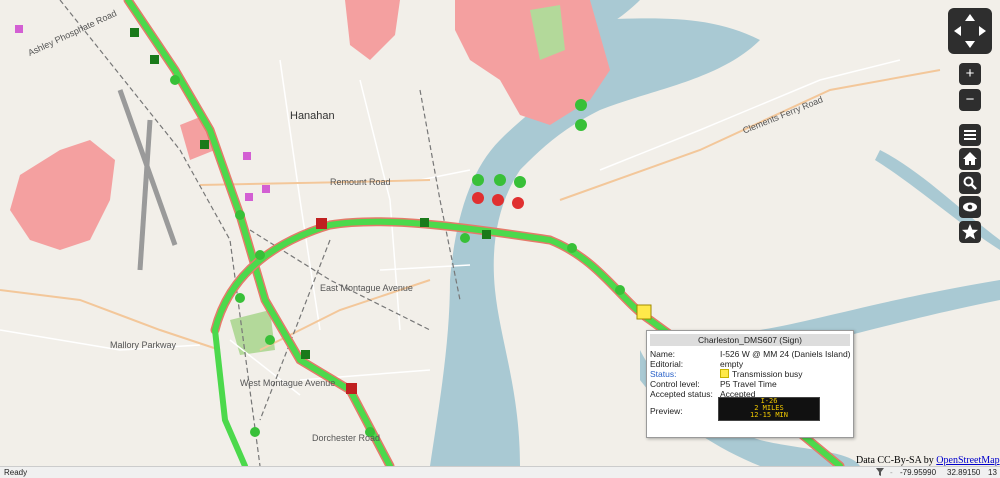 The image size is (1000, 478). I want to click on menu-button, so click(970, 135).